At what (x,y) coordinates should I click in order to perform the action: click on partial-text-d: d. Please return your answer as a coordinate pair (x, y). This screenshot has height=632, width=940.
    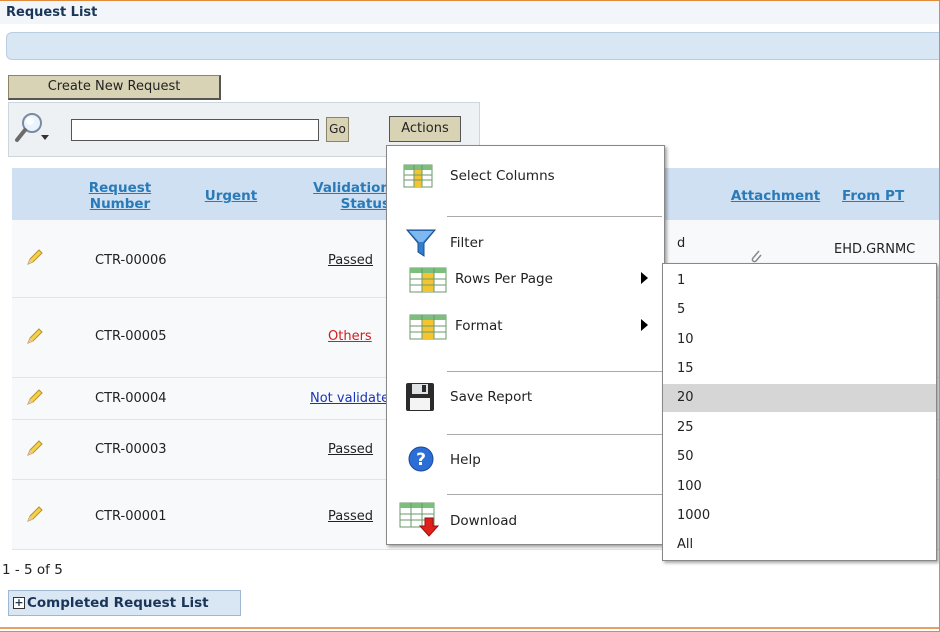
    Looking at the image, I should click on (681, 243).